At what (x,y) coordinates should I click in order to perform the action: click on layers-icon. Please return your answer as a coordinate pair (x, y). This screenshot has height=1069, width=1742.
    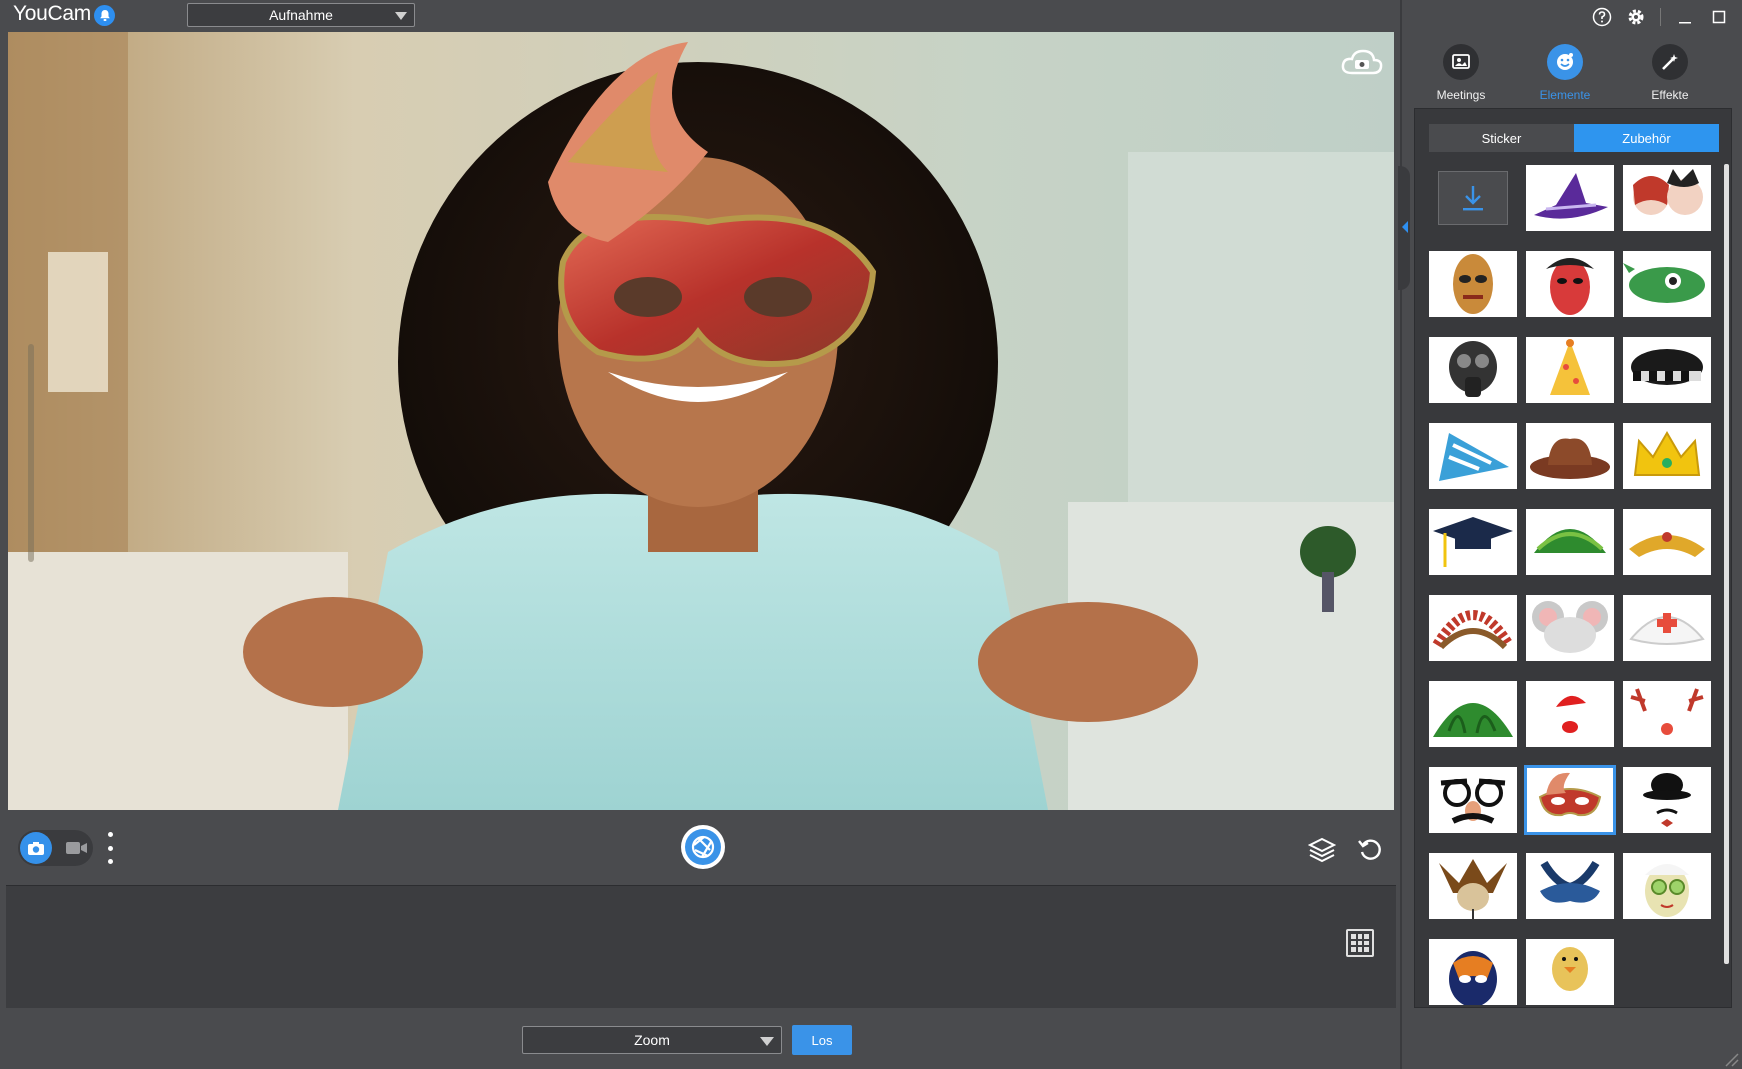
    Looking at the image, I should click on (1322, 849).